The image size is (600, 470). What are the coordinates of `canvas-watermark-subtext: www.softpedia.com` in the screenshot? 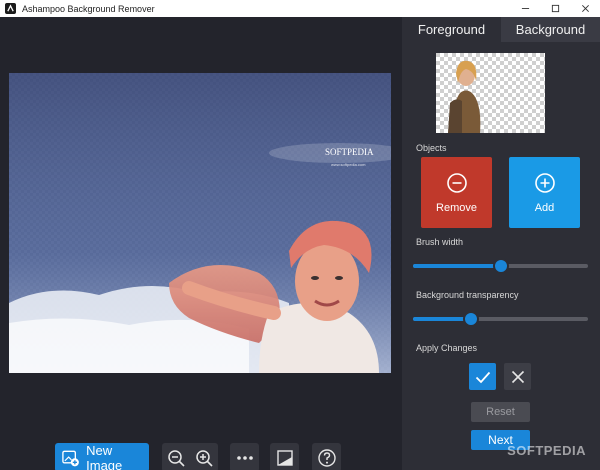 It's located at (348, 164).